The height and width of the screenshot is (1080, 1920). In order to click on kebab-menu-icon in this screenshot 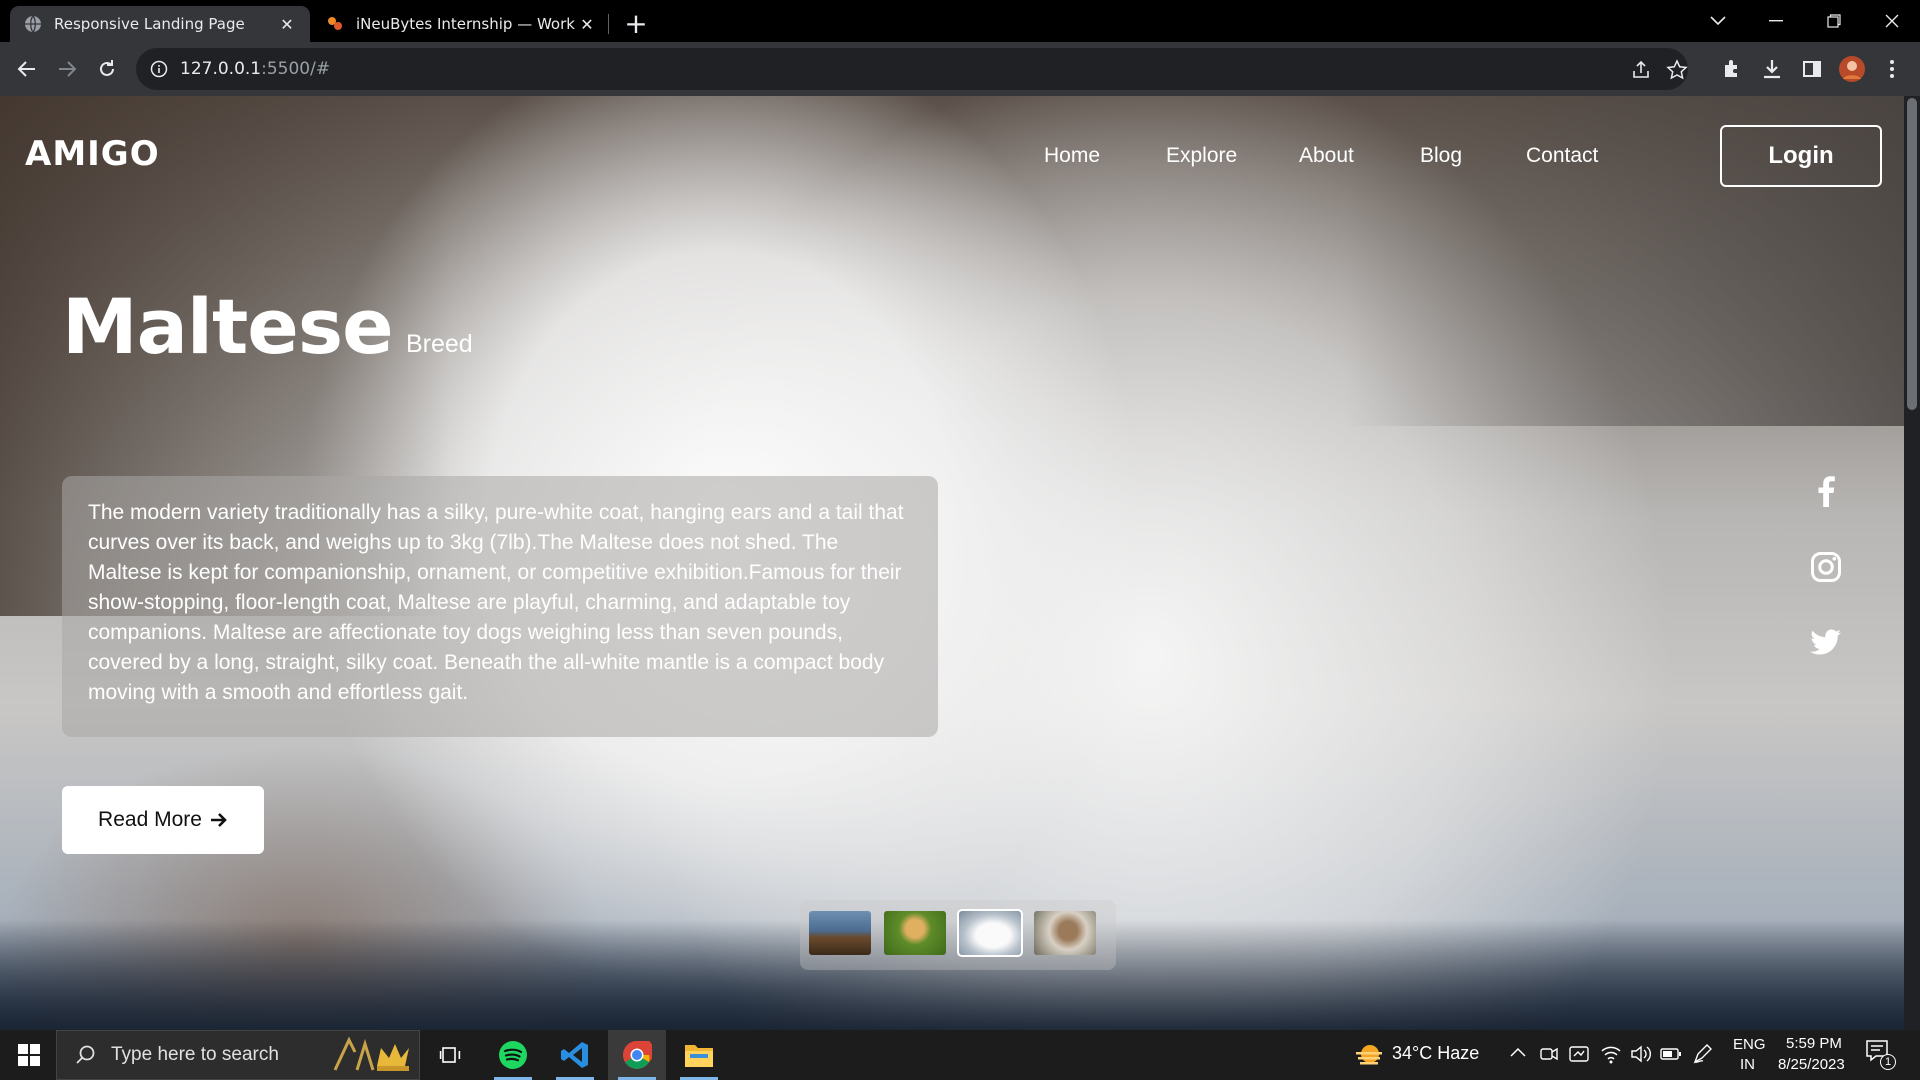, I will do `click(1892, 69)`.